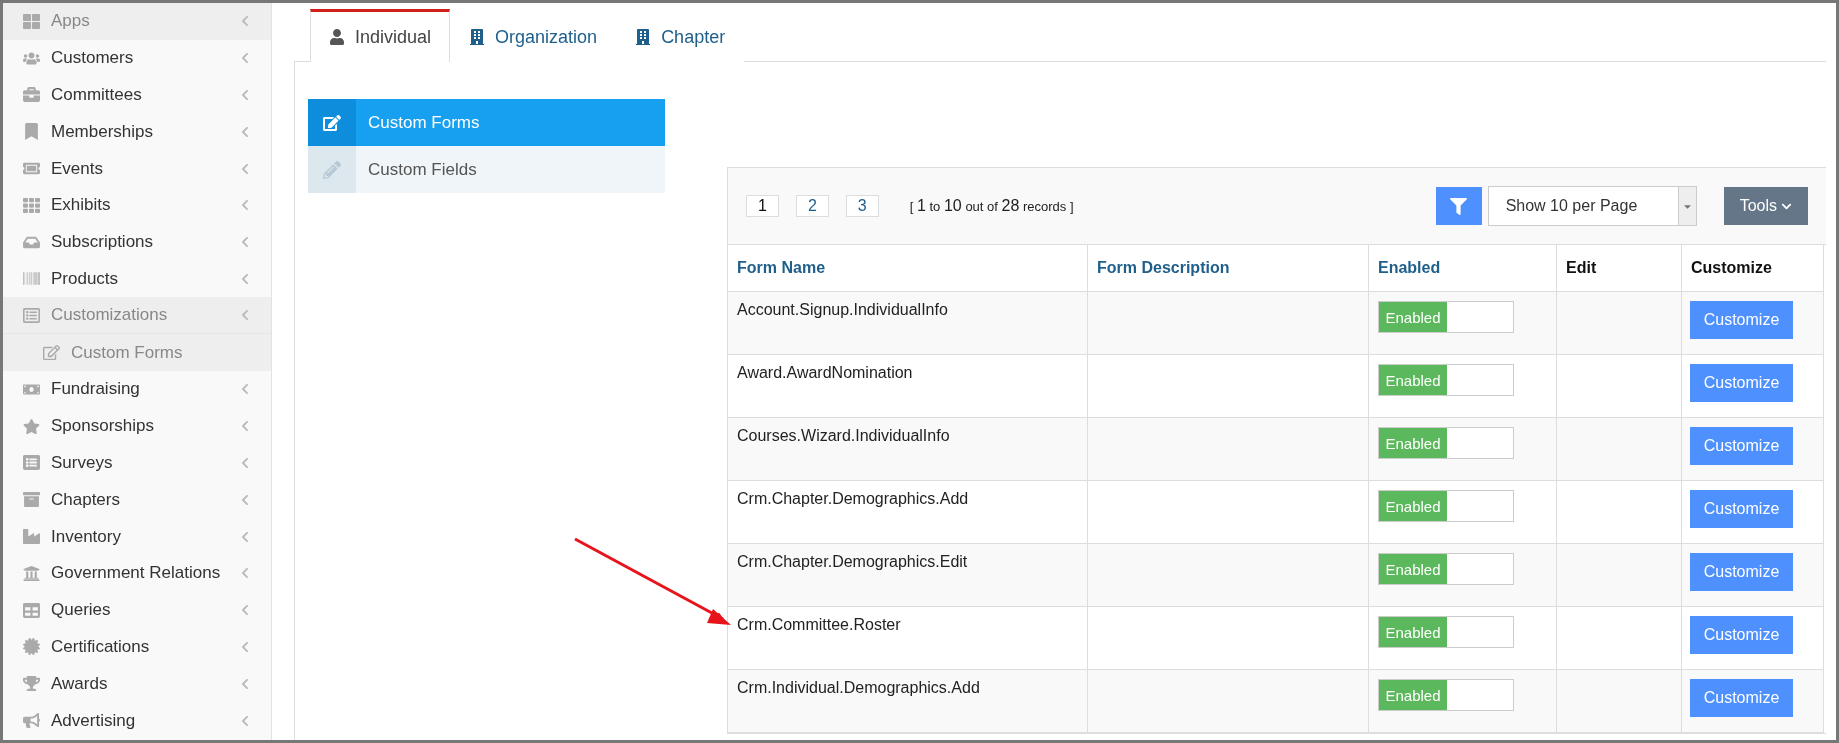  I want to click on table-cell: Crm.Committee.Roster, so click(908, 638).